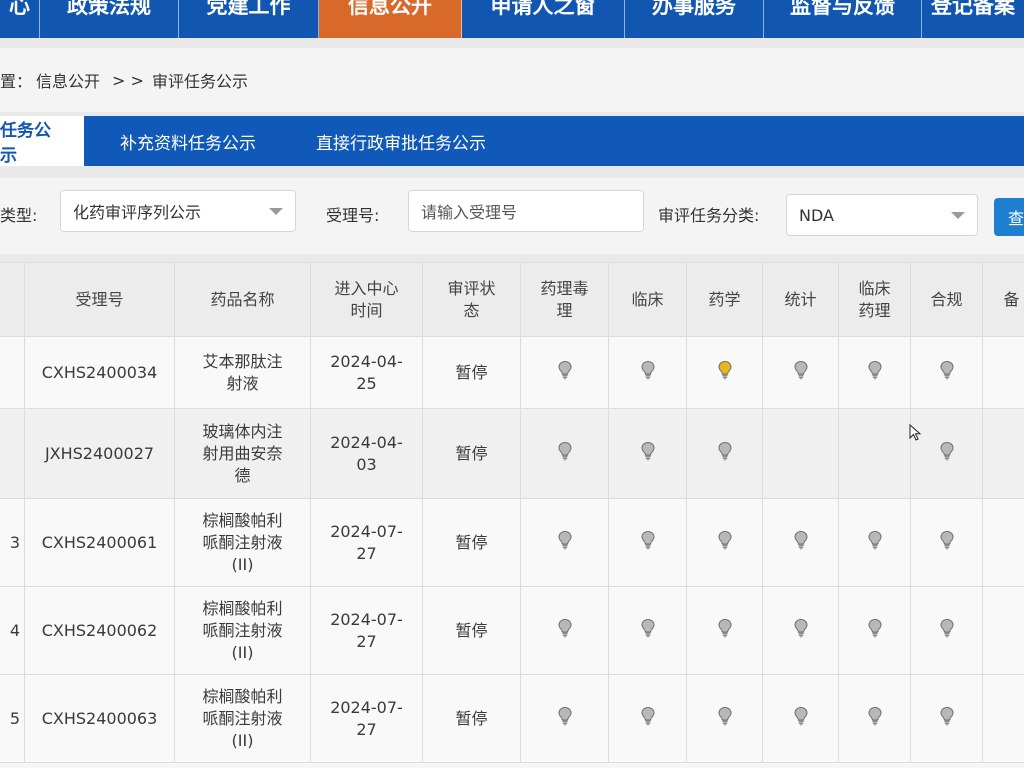 Image resolution: width=1024 pixels, height=768 pixels. Describe the element at coordinates (12, 453) in the screenshot. I see `row-index` at that location.